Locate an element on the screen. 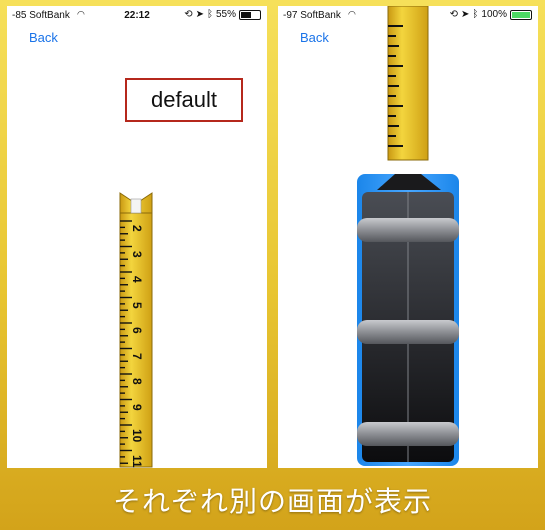  default-label-box: default is located at coordinates (184, 100).